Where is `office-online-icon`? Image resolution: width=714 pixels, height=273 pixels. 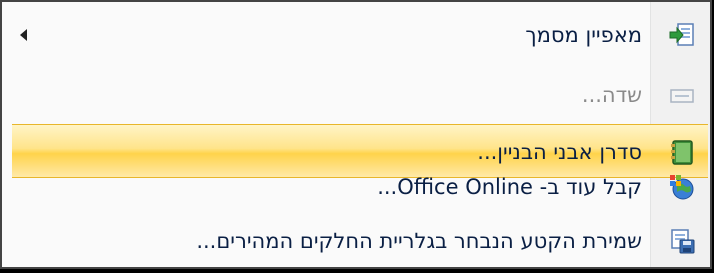 office-online-icon is located at coordinates (682, 187).